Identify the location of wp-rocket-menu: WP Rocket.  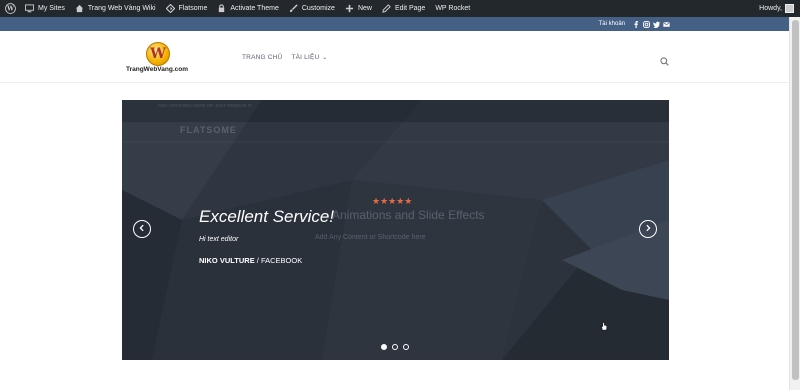
(452, 8).